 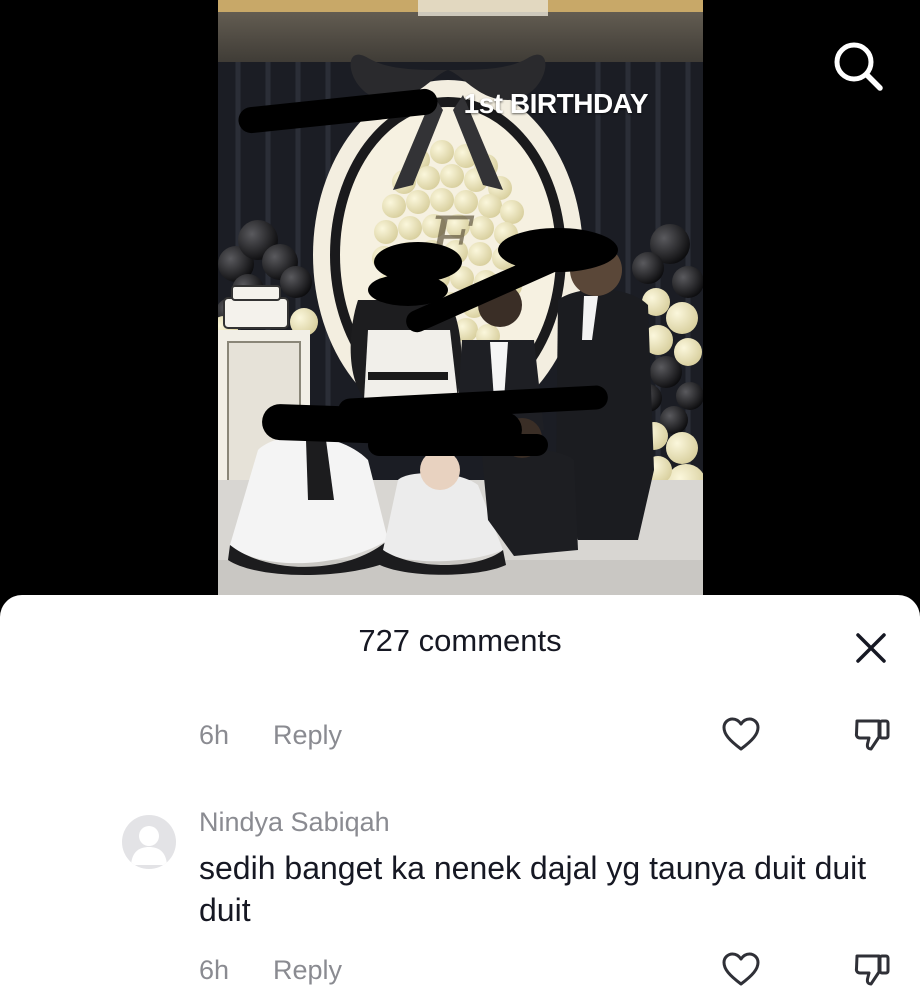 I want to click on comments-count-title: 727 comments, so click(x=460, y=640).